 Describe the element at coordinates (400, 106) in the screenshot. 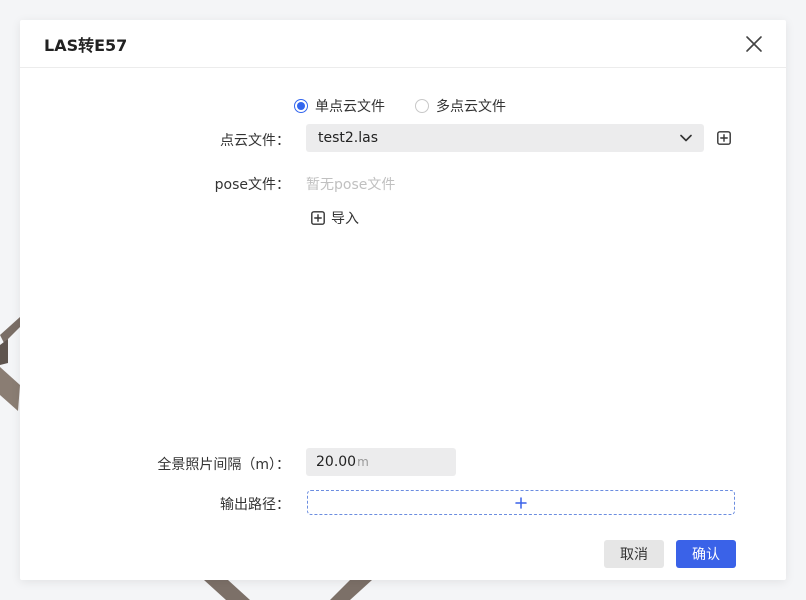

I see `file-mode-radio-group: 单点云文件 多点云文件` at that location.